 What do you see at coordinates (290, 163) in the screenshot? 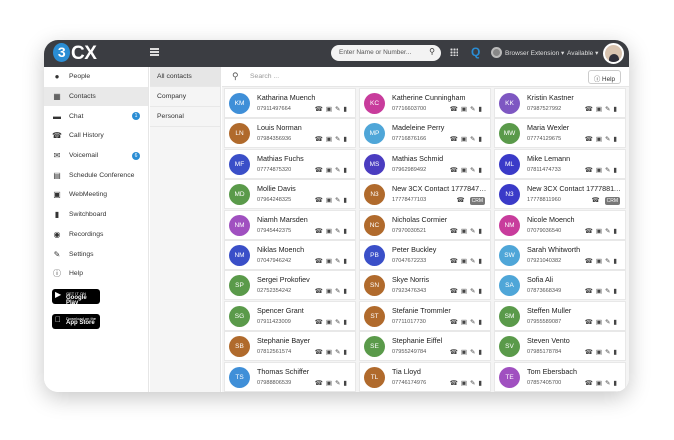
I see `contact-card: MF Mathias Fuchs 07774875320 ☎▣✎▮` at bounding box center [290, 163].